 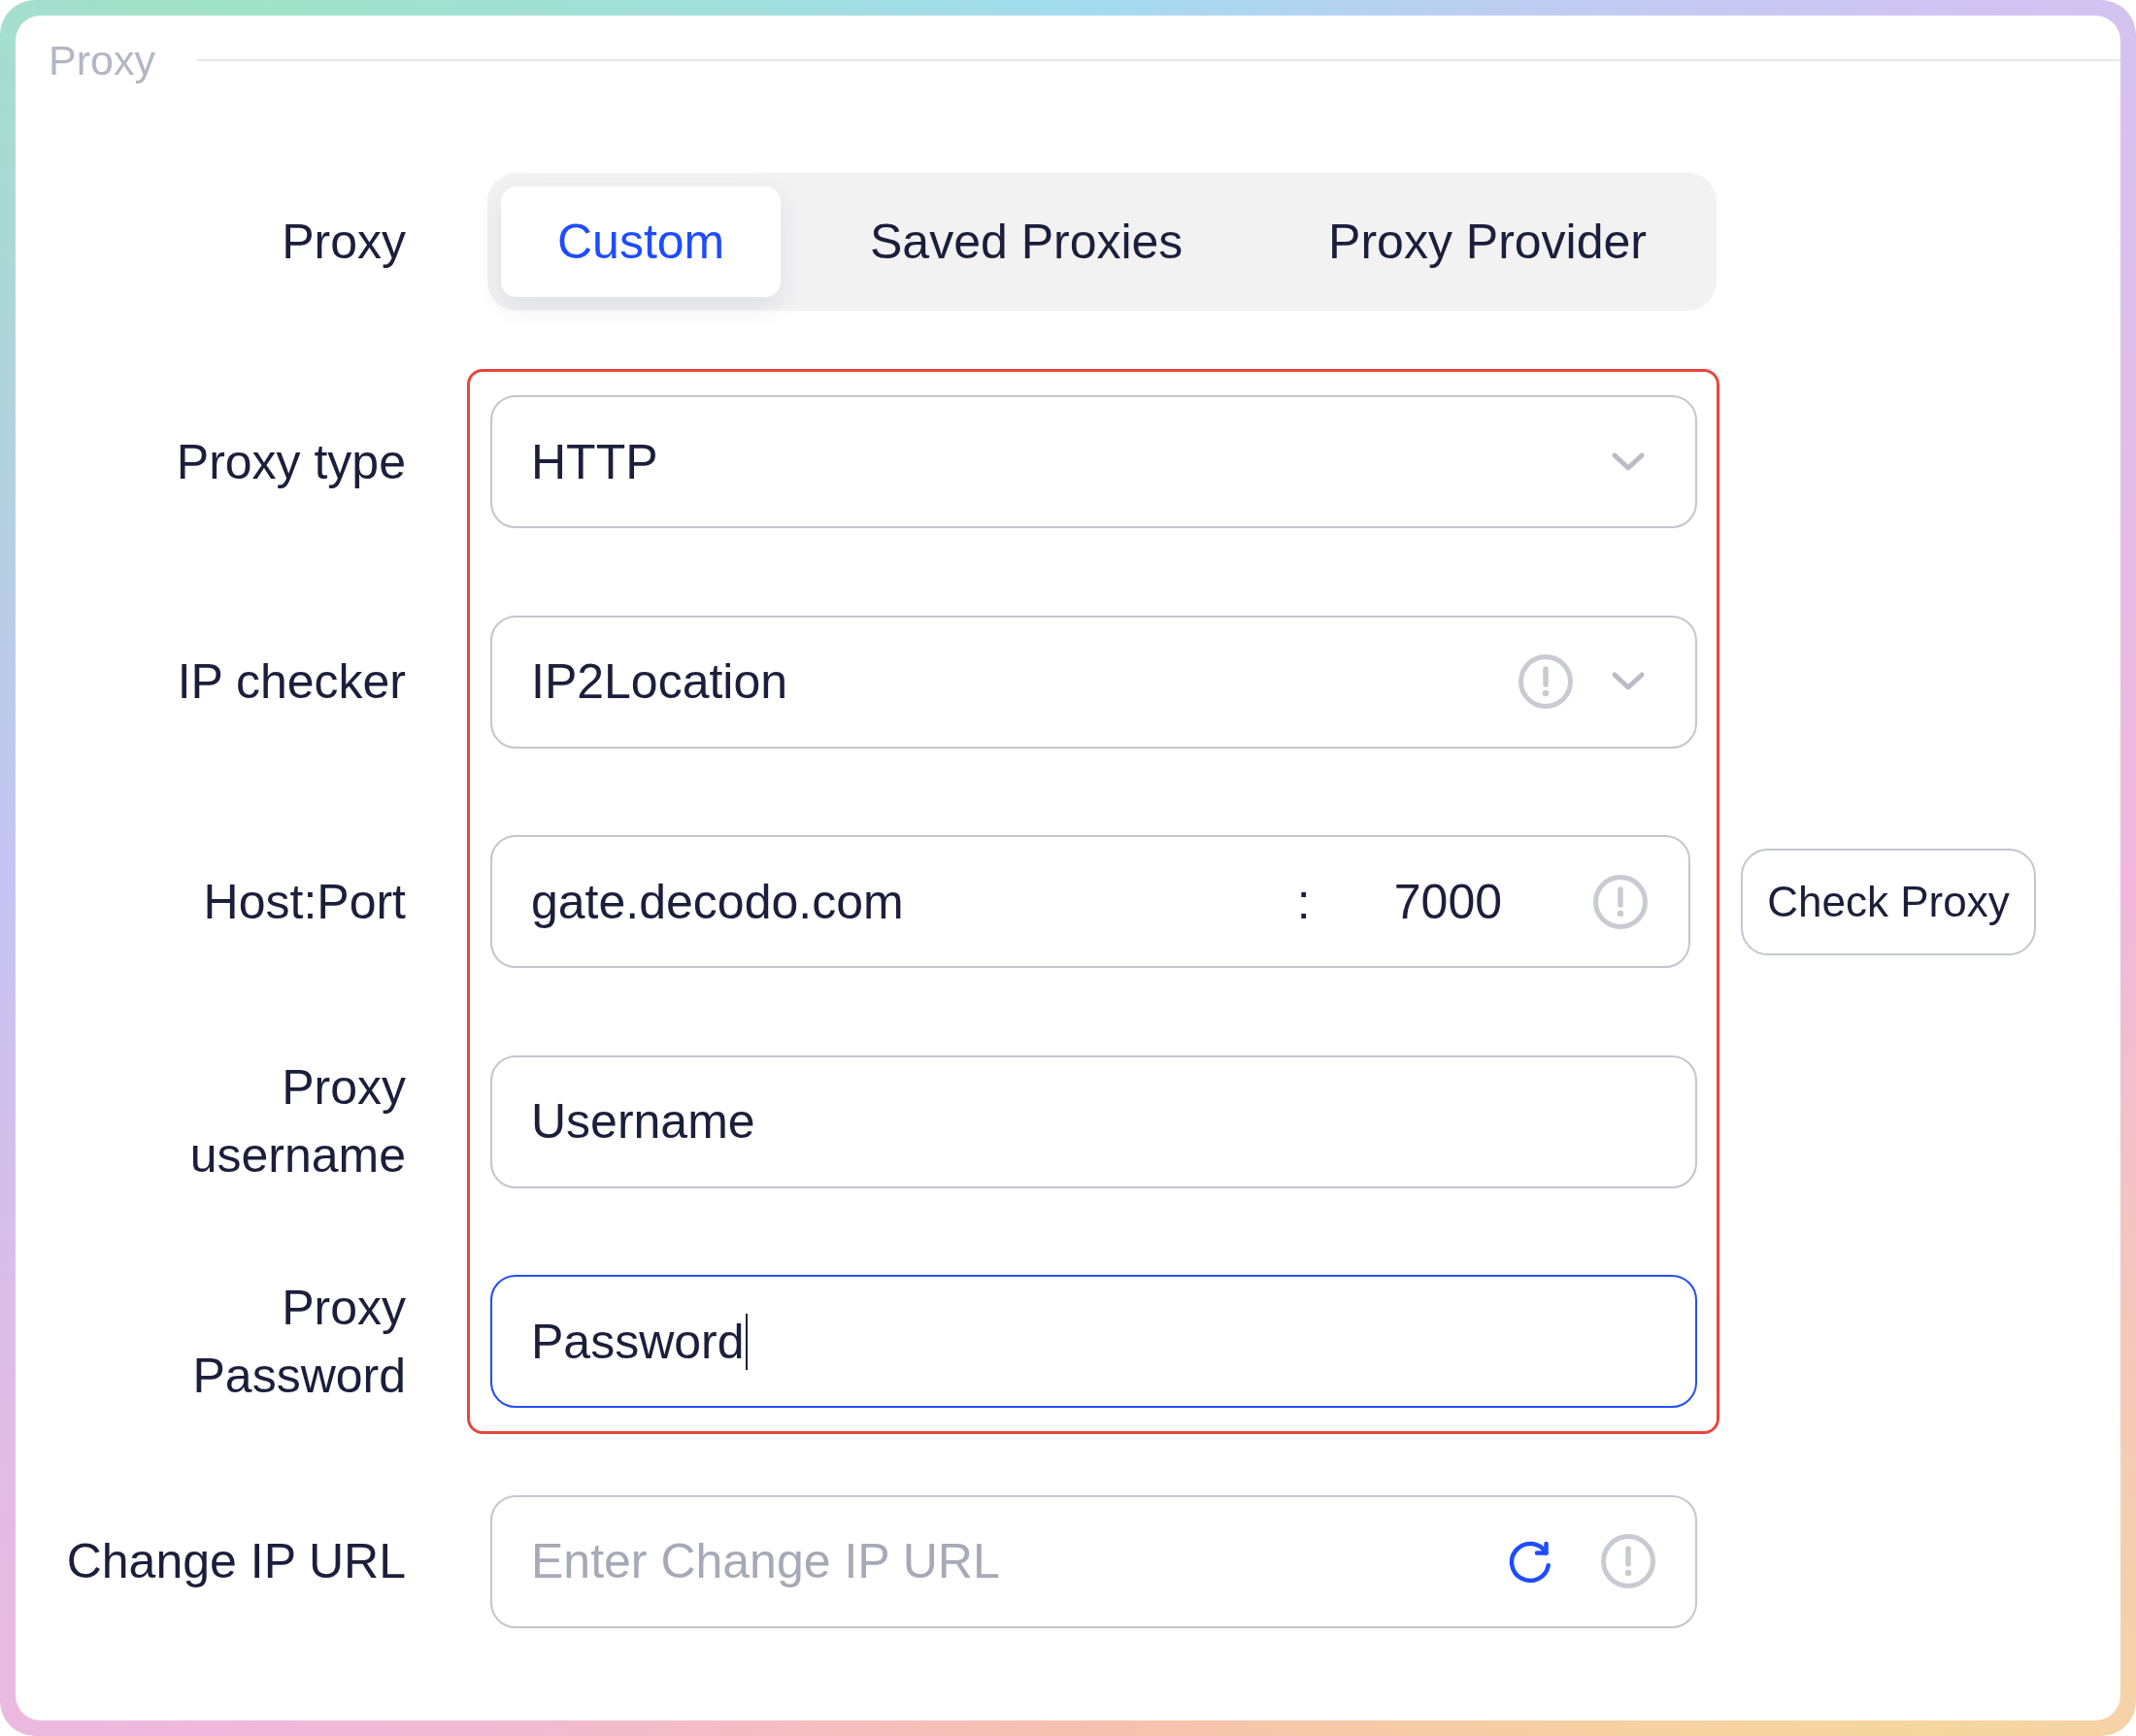 I want to click on field-label: Change IP URL, so click(x=236, y=1562).